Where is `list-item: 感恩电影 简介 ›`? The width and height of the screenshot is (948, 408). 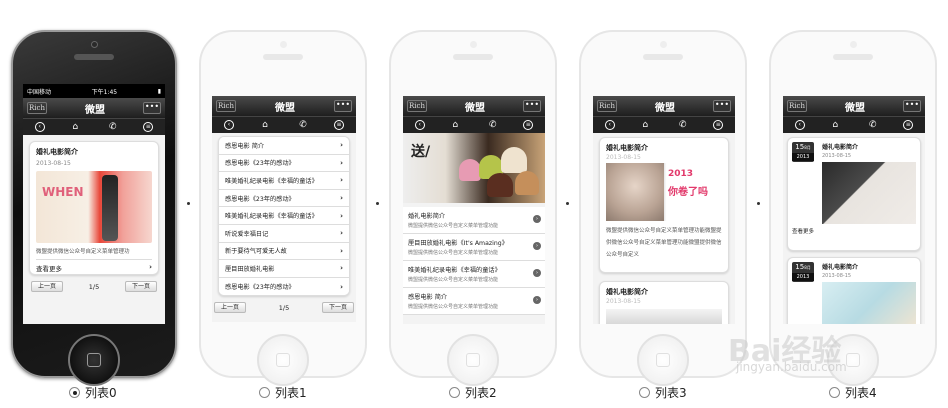
list-item: 感恩电影 简介 › is located at coordinates (284, 146).